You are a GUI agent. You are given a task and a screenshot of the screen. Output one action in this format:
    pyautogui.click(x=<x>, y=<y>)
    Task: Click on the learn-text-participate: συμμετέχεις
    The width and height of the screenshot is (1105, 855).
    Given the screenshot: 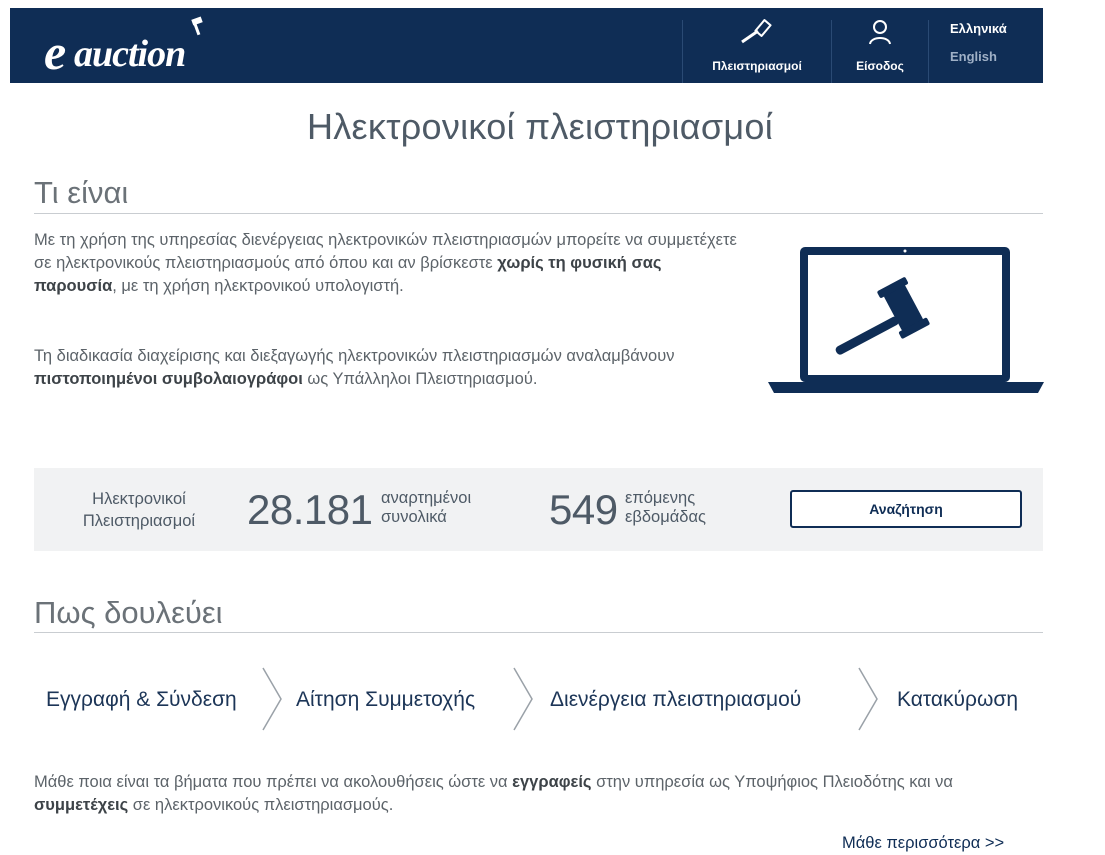 What is the action you would take?
    pyautogui.click(x=81, y=805)
    